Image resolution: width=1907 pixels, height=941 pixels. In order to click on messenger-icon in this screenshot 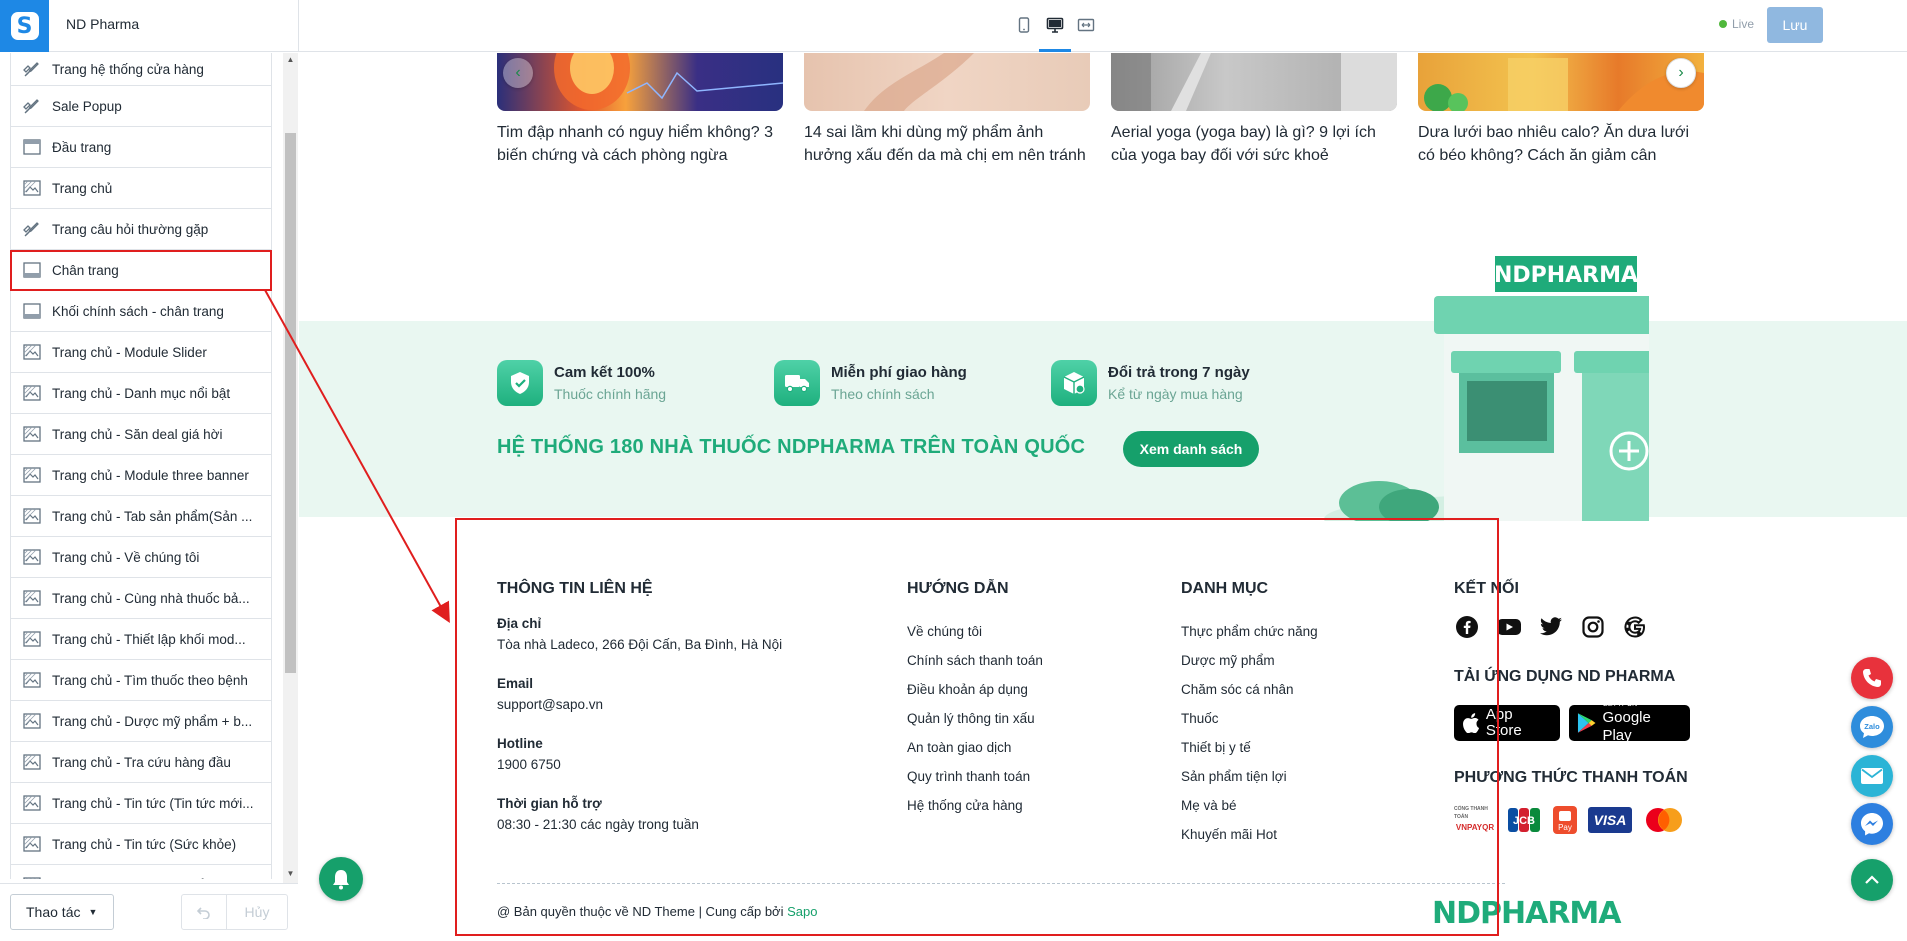, I will do `click(1872, 824)`.